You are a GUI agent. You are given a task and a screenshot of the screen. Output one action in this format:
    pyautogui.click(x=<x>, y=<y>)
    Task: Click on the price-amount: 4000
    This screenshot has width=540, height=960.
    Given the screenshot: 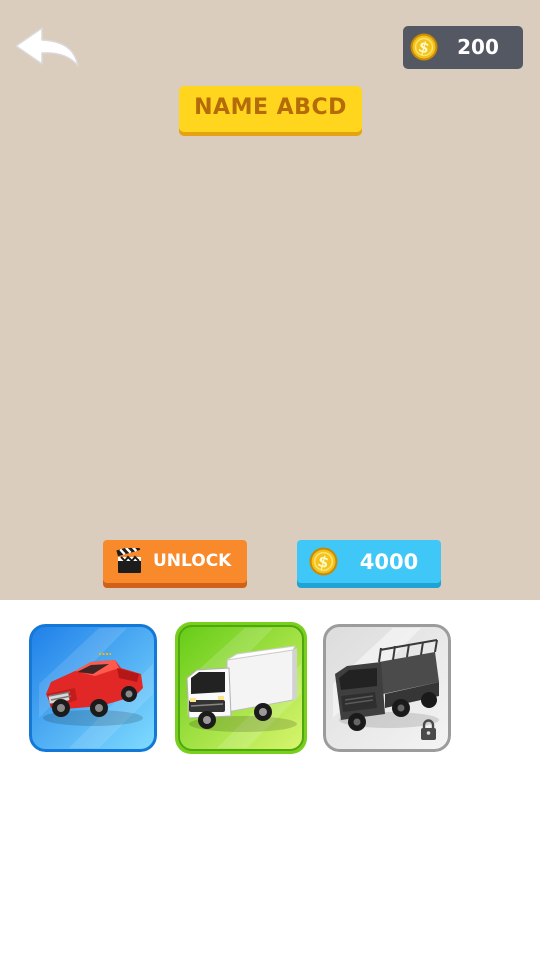 What is the action you would take?
    pyautogui.click(x=389, y=562)
    